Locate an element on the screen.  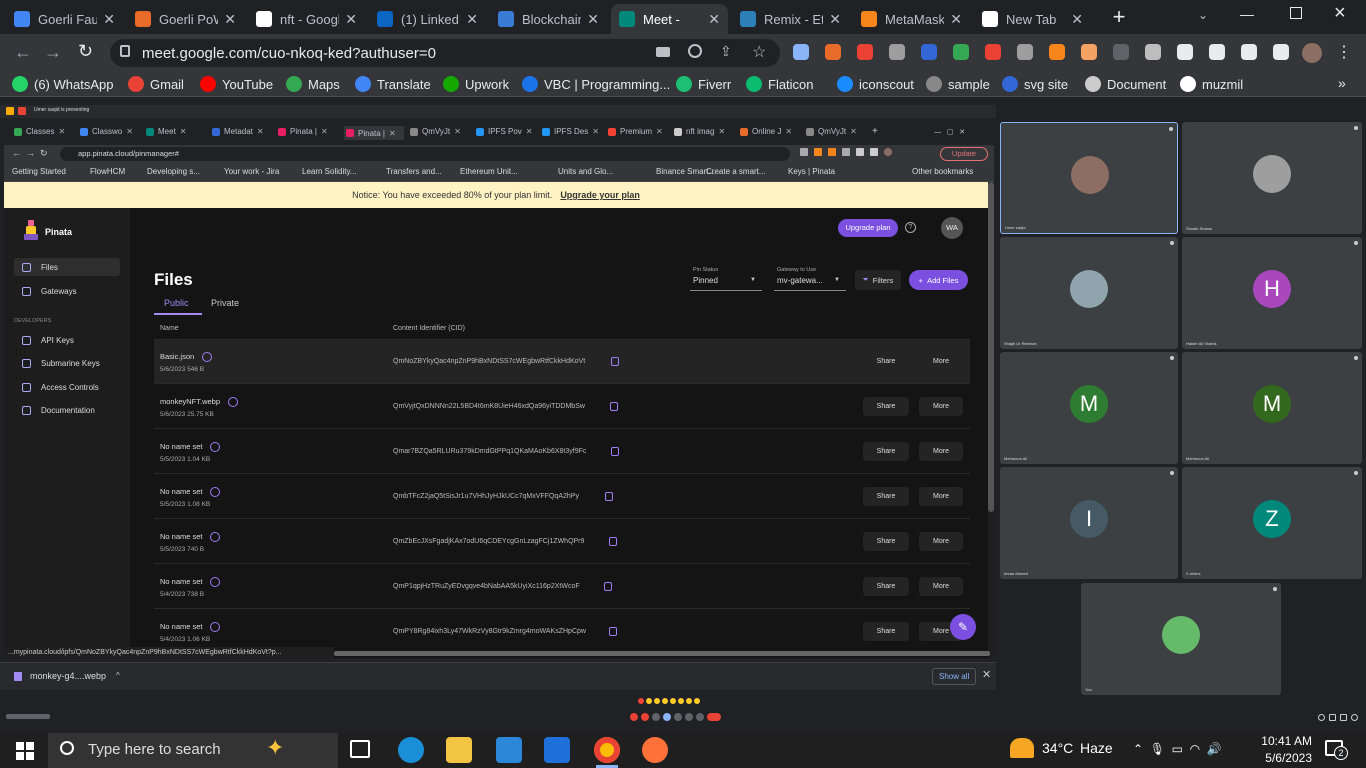
file-explorer-icon is located at coordinates (459, 750).